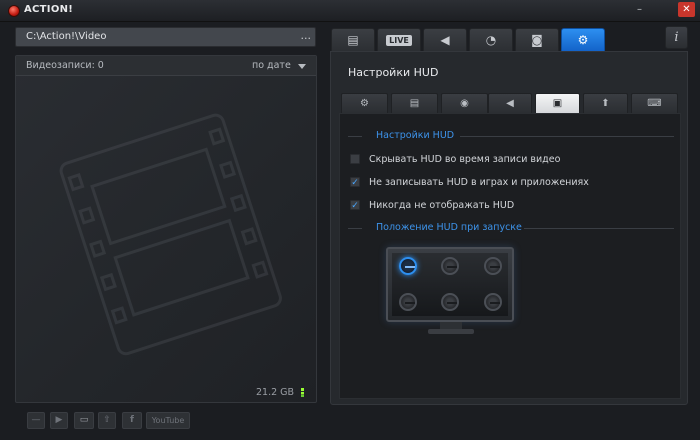 This screenshot has width=700, height=440. Describe the element at coordinates (451, 331) in the screenshot. I see `monitor-stand` at that location.